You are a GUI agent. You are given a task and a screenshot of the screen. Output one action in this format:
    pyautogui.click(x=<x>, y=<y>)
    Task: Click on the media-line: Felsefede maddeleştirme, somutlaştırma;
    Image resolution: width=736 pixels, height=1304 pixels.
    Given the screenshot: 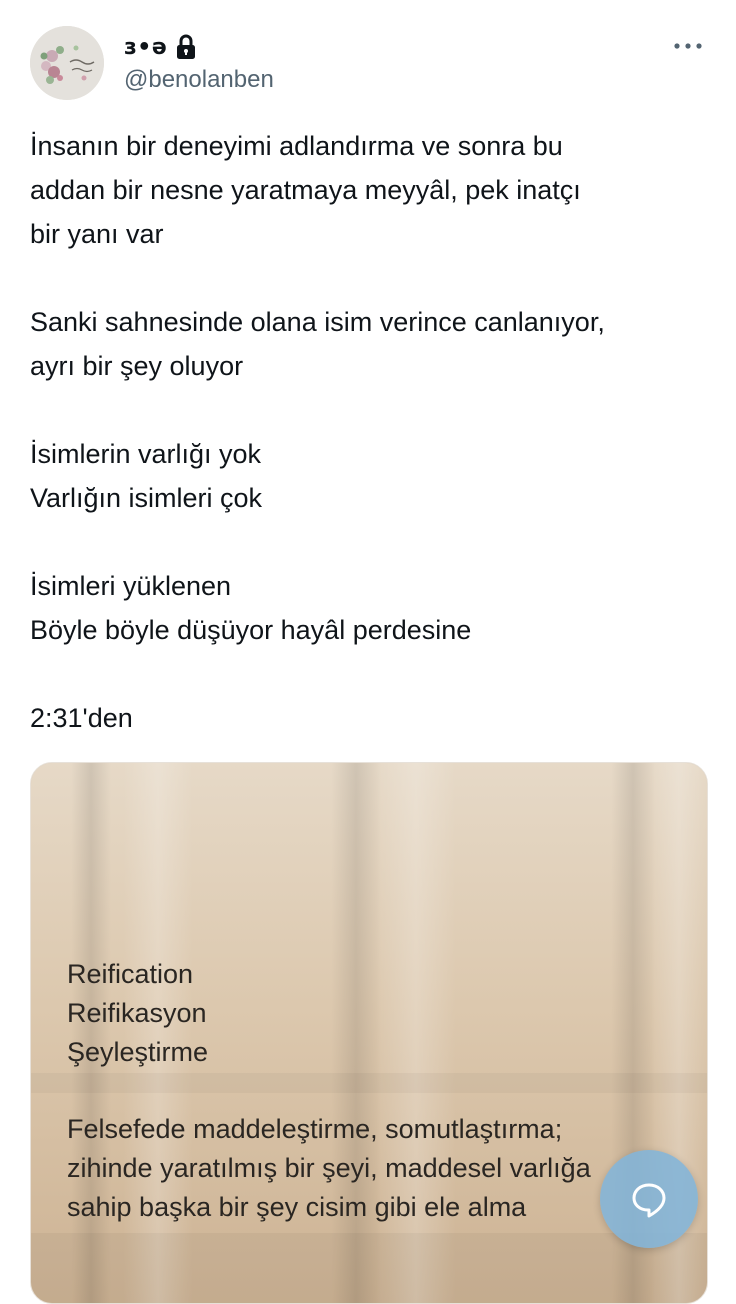 What is the action you would take?
    pyautogui.click(x=315, y=1129)
    